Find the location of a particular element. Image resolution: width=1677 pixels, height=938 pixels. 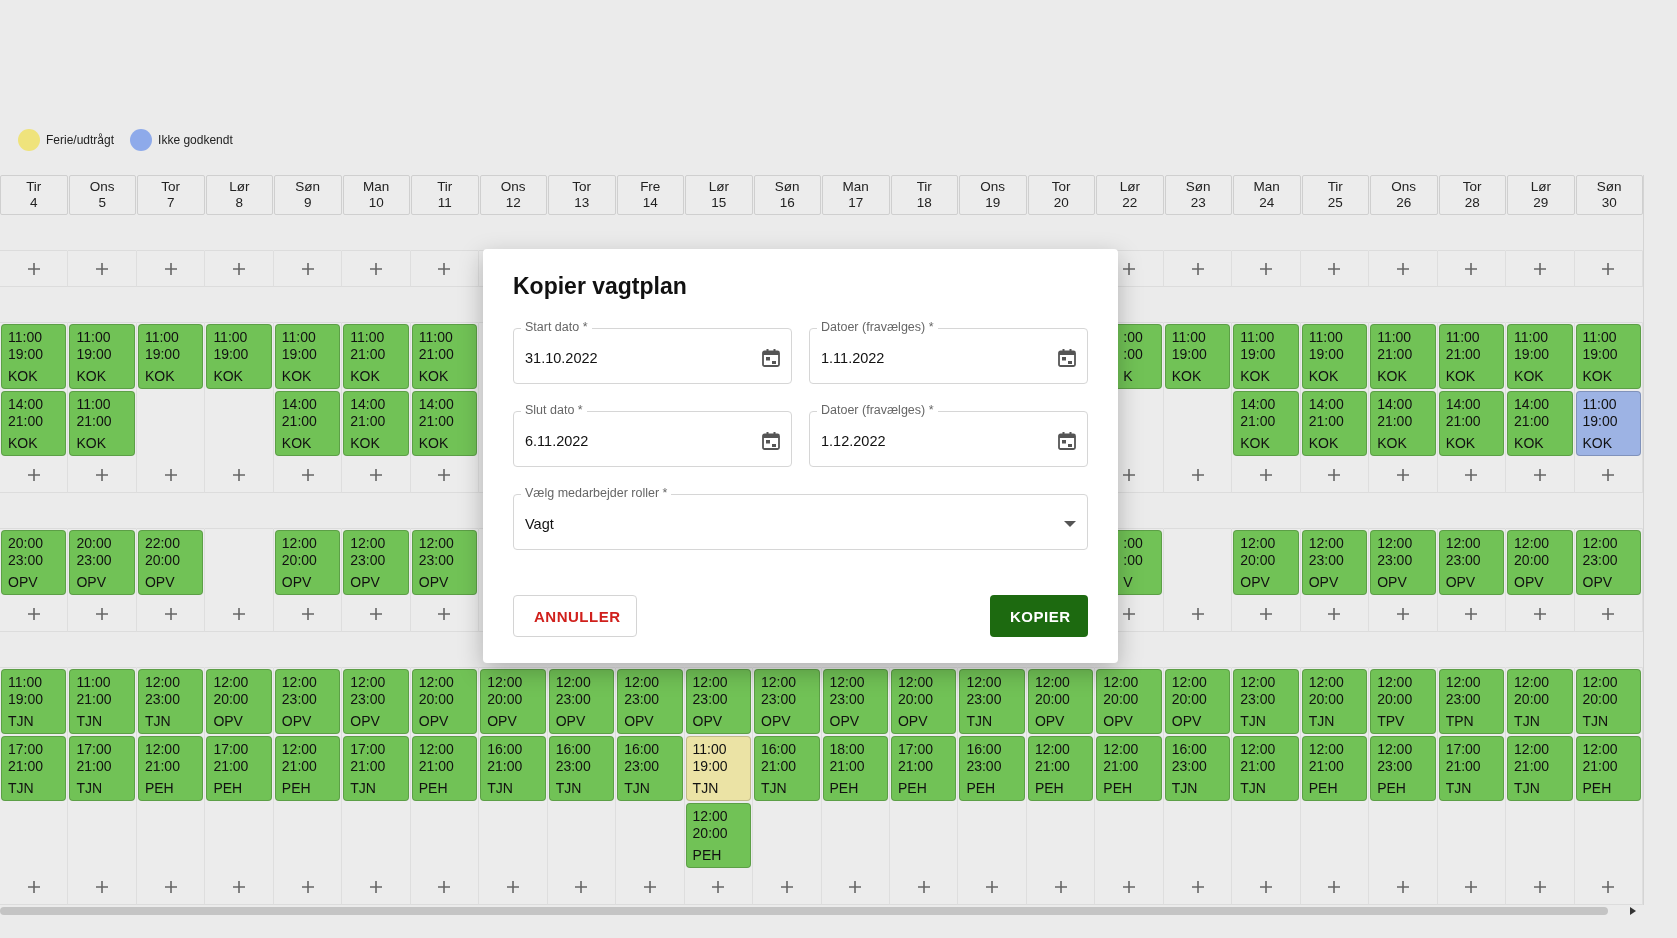

shift-card: 11:00 19:00 TJN is located at coordinates (718, 768).